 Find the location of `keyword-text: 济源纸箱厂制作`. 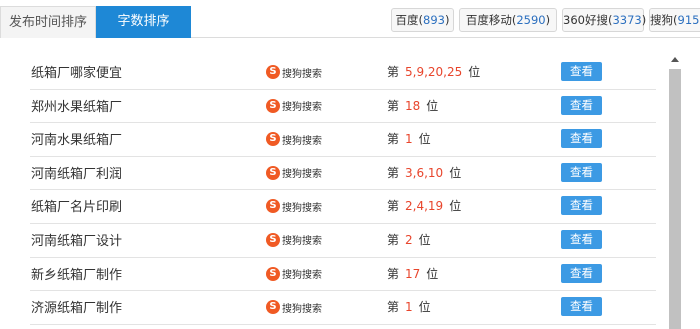

keyword-text: 济源纸箱厂制作 is located at coordinates (77, 309).